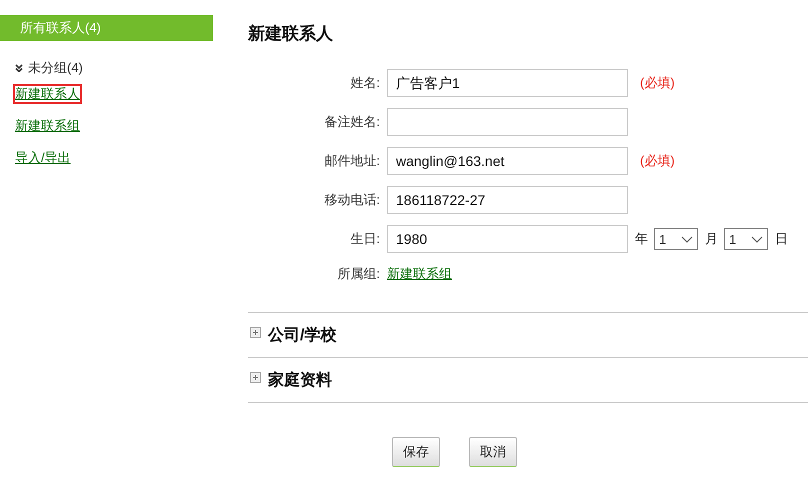 The image size is (808, 483). I want to click on field-label: 姓名:, so click(365, 83).